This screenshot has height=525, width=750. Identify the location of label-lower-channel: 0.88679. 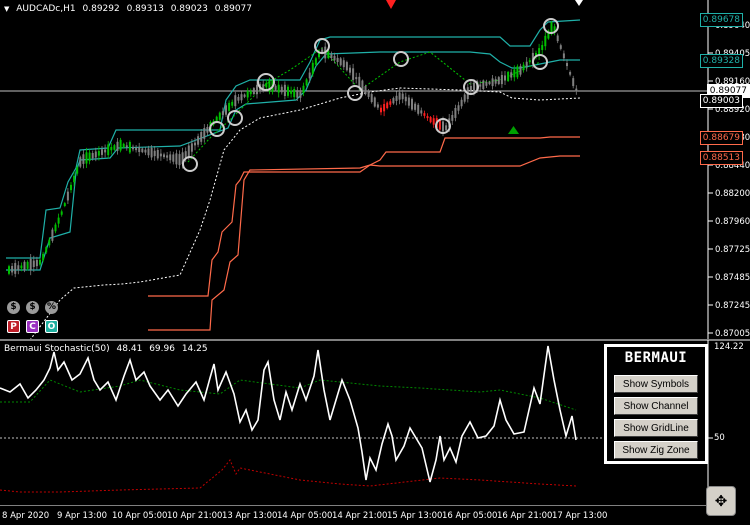
(721, 138).